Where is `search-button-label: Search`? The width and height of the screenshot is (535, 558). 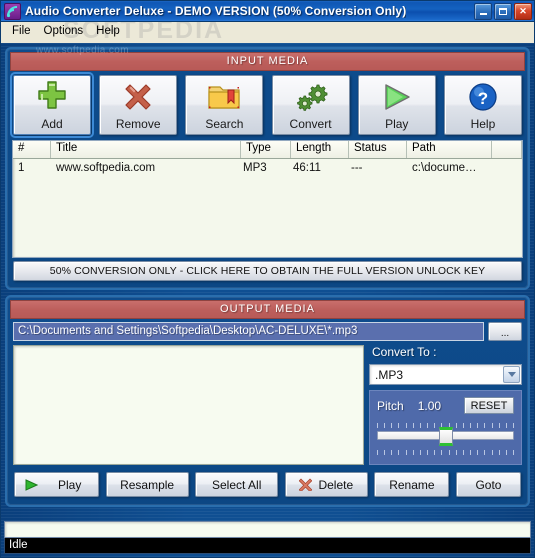 search-button-label: Search is located at coordinates (224, 124).